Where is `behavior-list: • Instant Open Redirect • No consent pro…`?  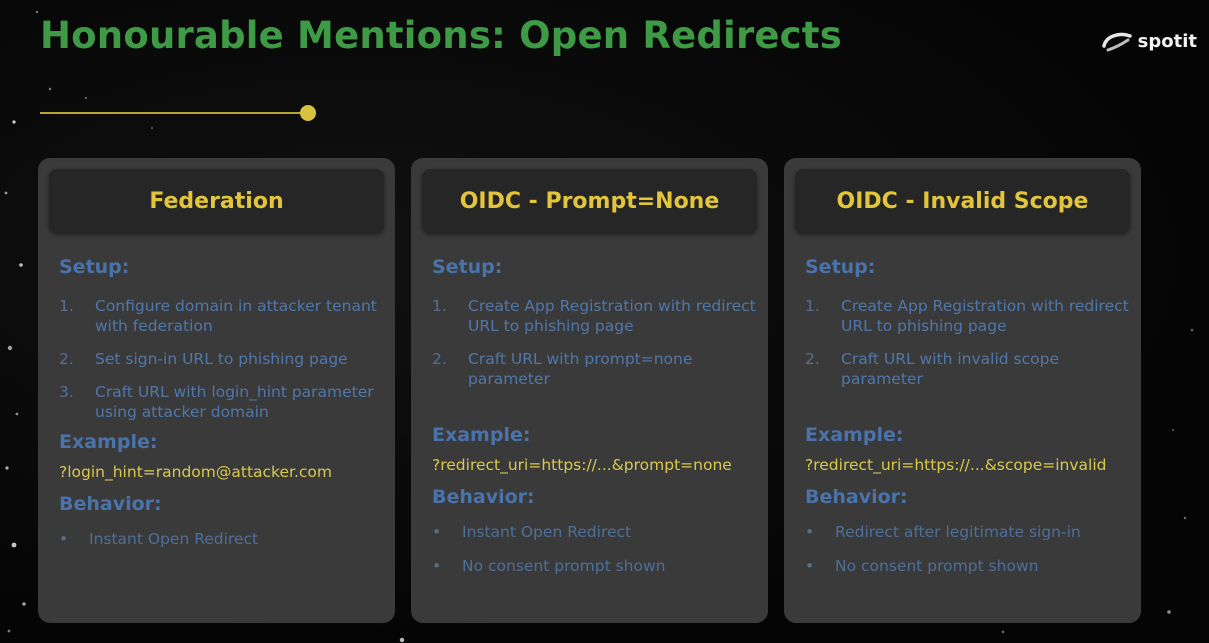
behavior-list: • Instant Open Redirect • No consent pro… is located at coordinates (595, 549).